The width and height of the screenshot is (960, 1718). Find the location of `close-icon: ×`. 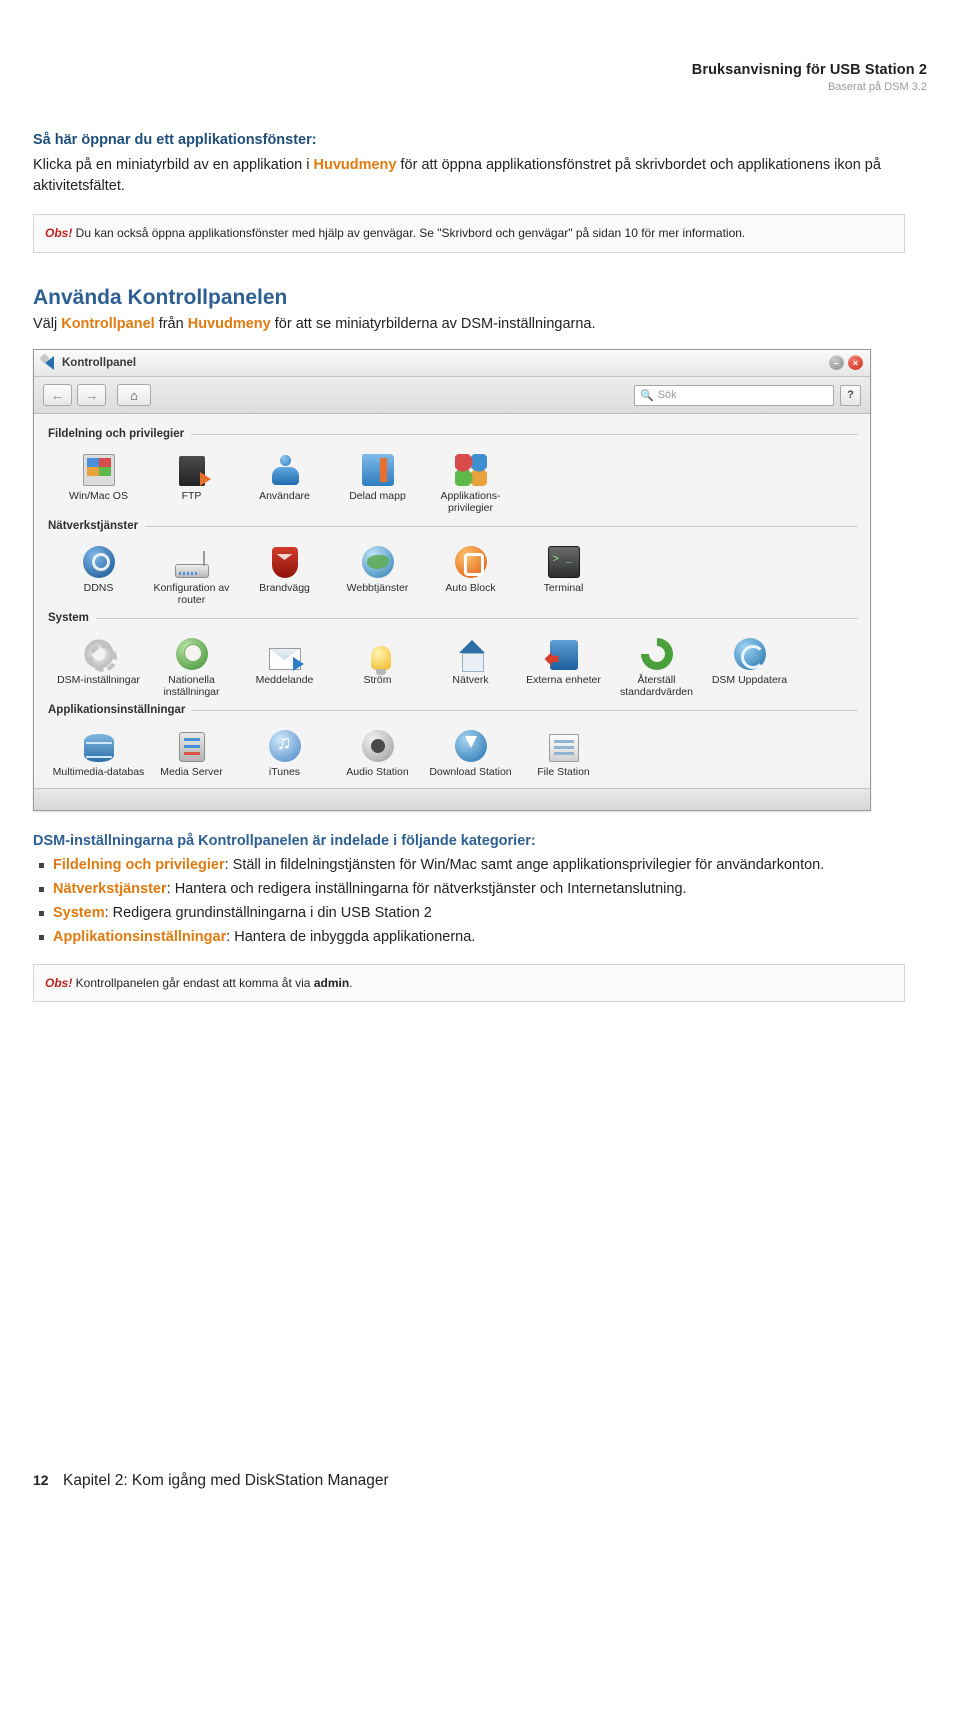

close-icon: × is located at coordinates (855, 362).